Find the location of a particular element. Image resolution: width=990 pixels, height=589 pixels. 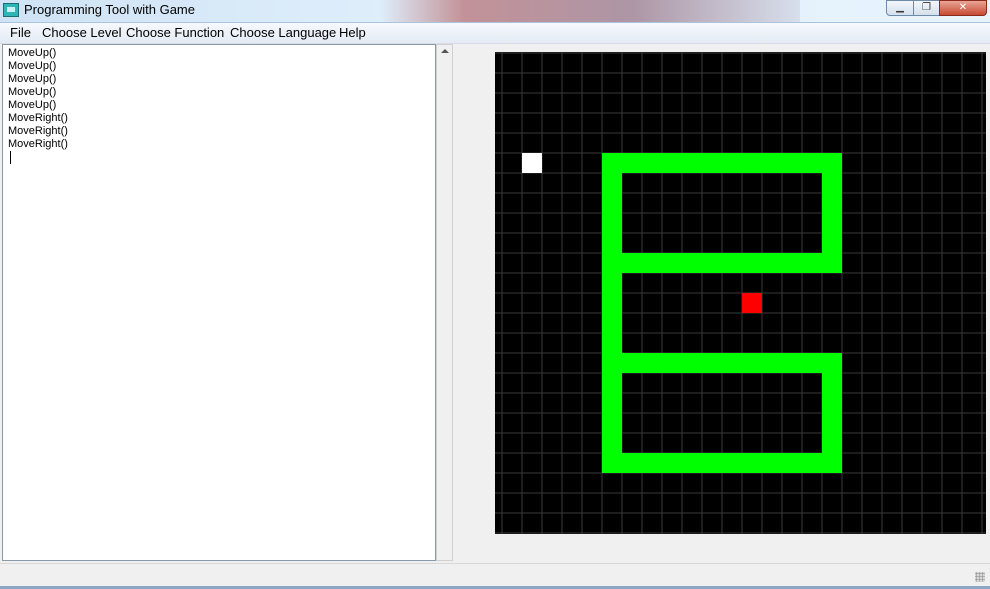

close-button: ✕ is located at coordinates (963, 8).